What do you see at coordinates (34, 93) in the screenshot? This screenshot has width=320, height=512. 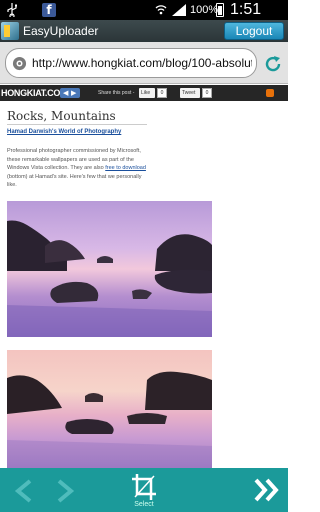 I see `site-logo: HONGKIAT.COM` at bounding box center [34, 93].